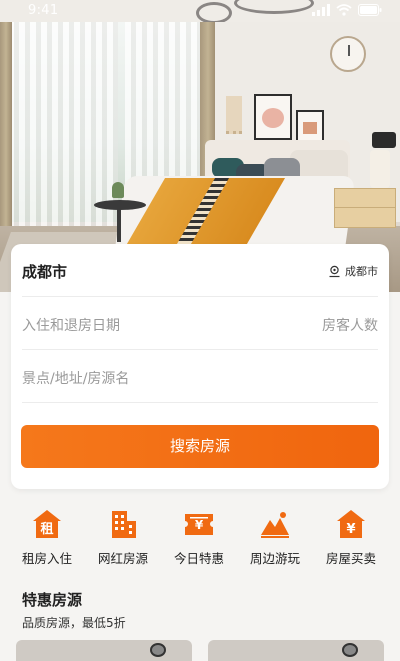 This screenshot has width=400, height=661. Describe the element at coordinates (384, 140) in the screenshot. I see `speaker` at that location.